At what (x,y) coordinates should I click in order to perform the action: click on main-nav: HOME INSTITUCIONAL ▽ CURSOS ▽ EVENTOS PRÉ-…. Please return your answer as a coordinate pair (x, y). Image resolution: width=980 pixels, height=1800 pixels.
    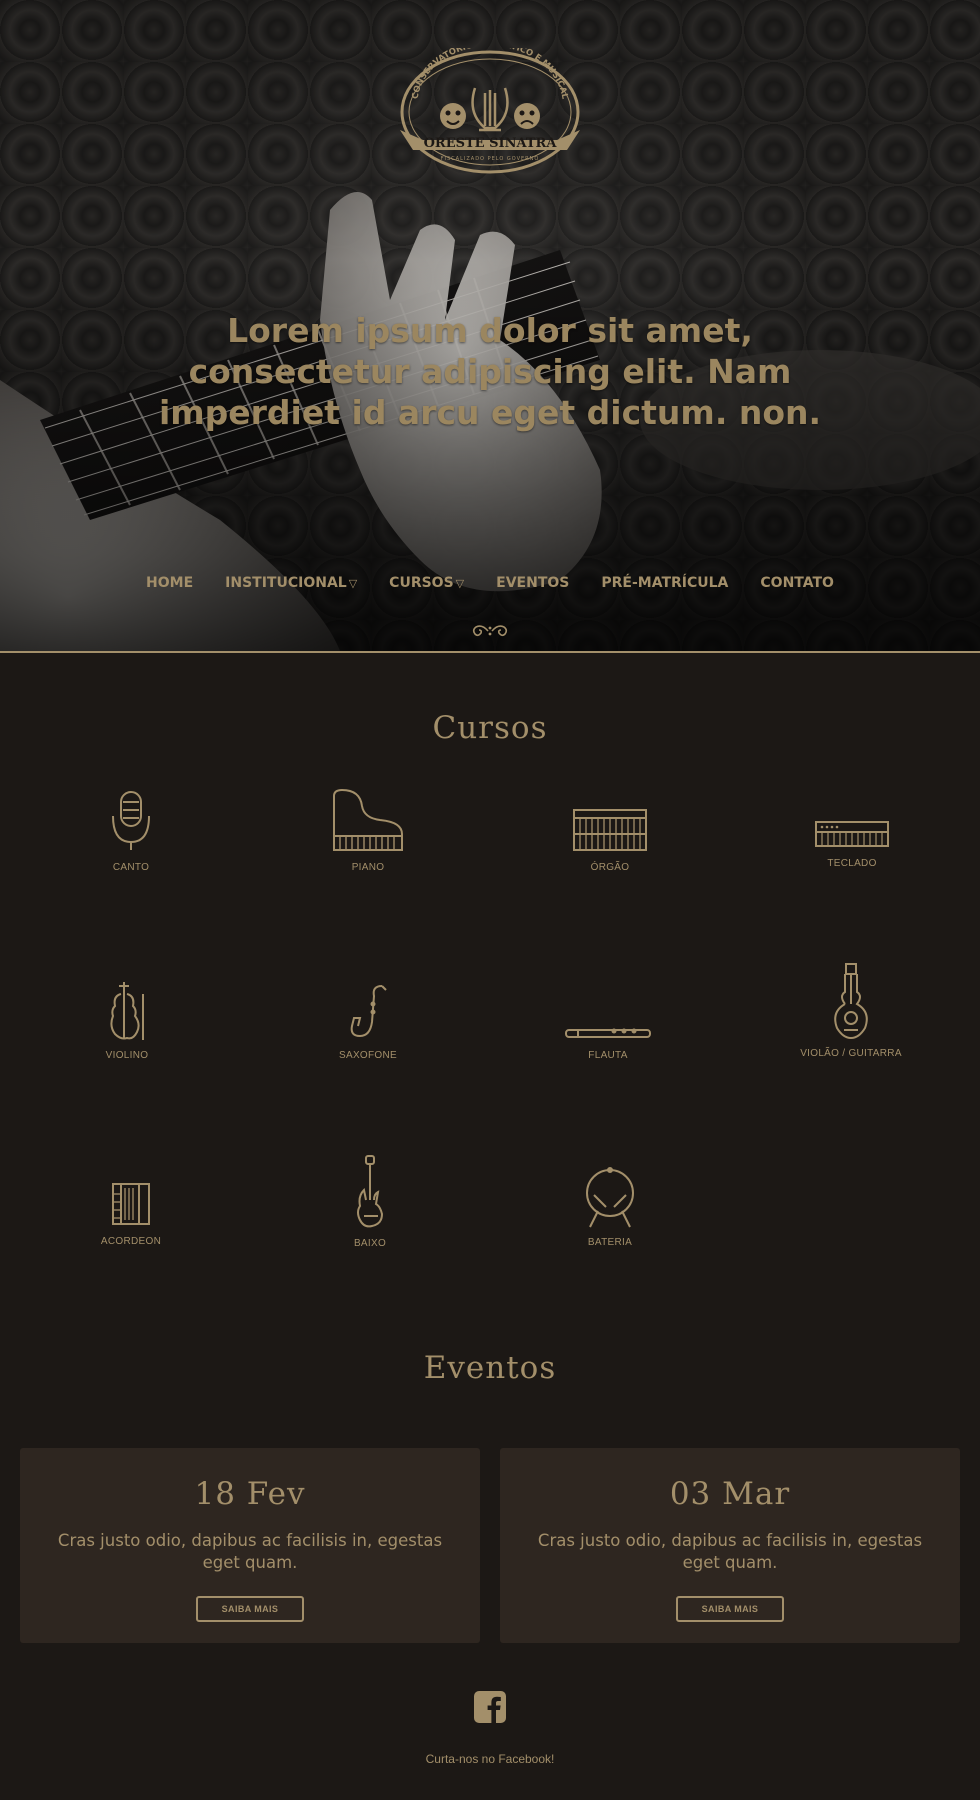
    Looking at the image, I should click on (490, 583).